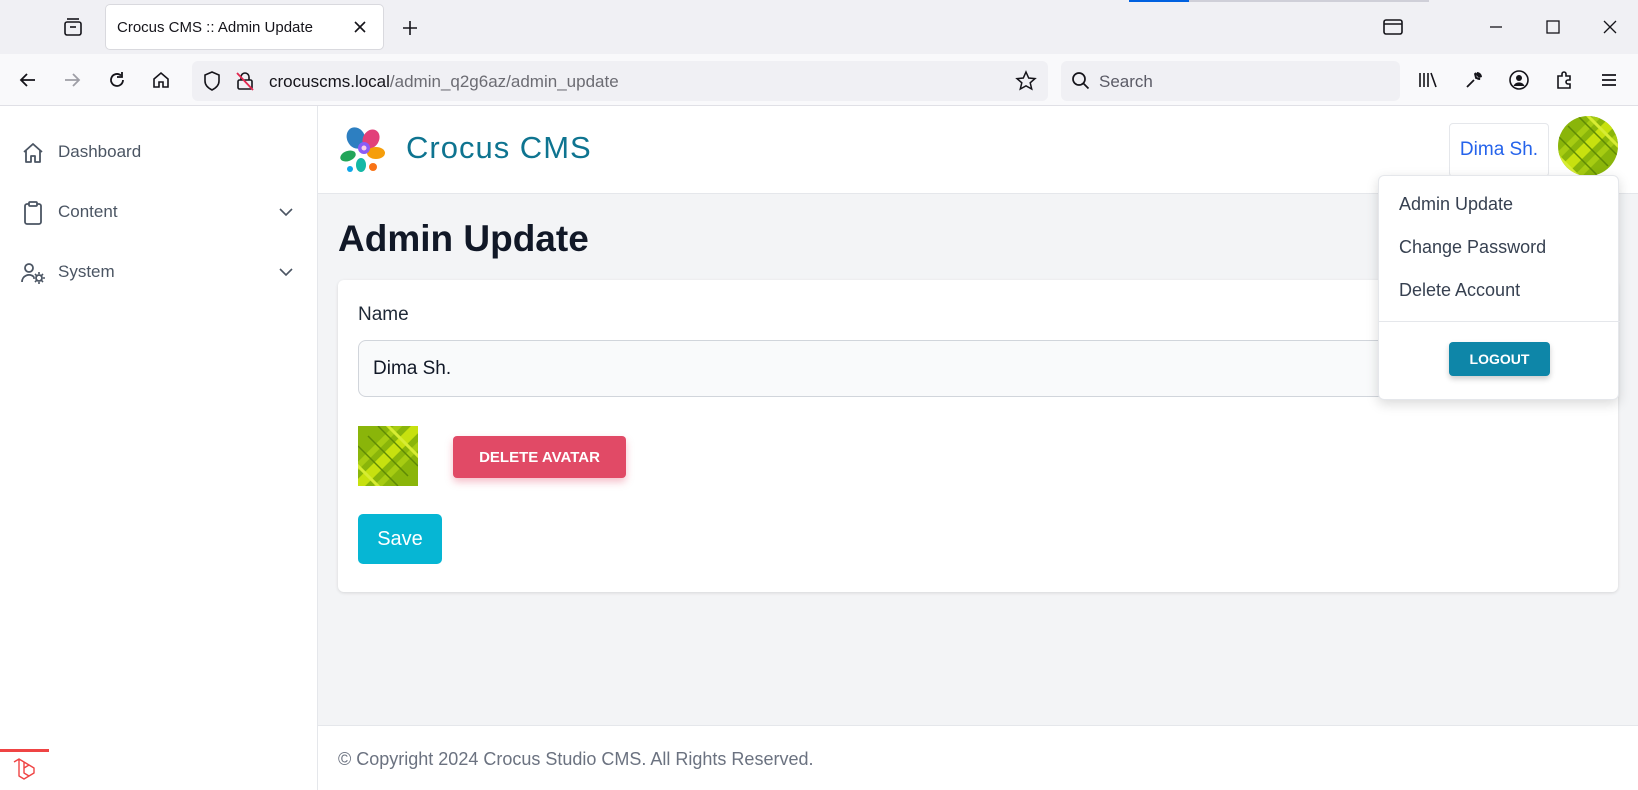  I want to click on sidebar-item-dashboard: Dashboard, so click(159, 152).